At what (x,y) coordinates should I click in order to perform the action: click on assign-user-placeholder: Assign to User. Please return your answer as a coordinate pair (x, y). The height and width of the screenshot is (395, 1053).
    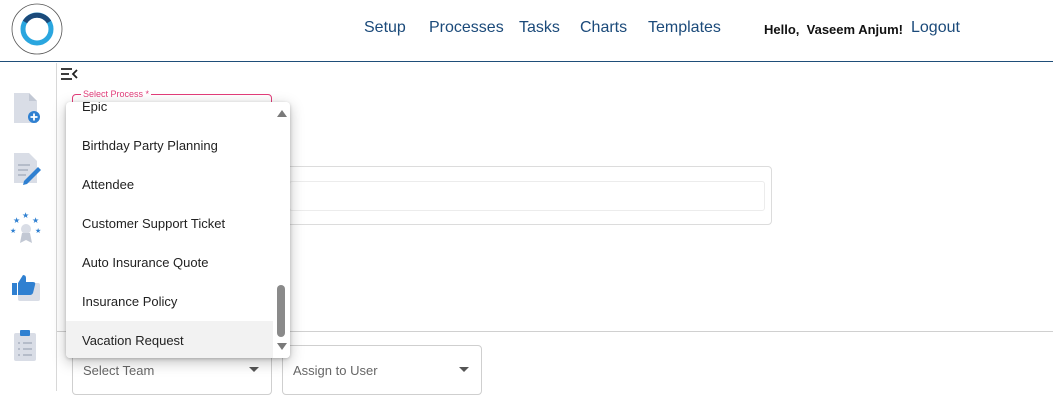
    Looking at the image, I should click on (335, 370).